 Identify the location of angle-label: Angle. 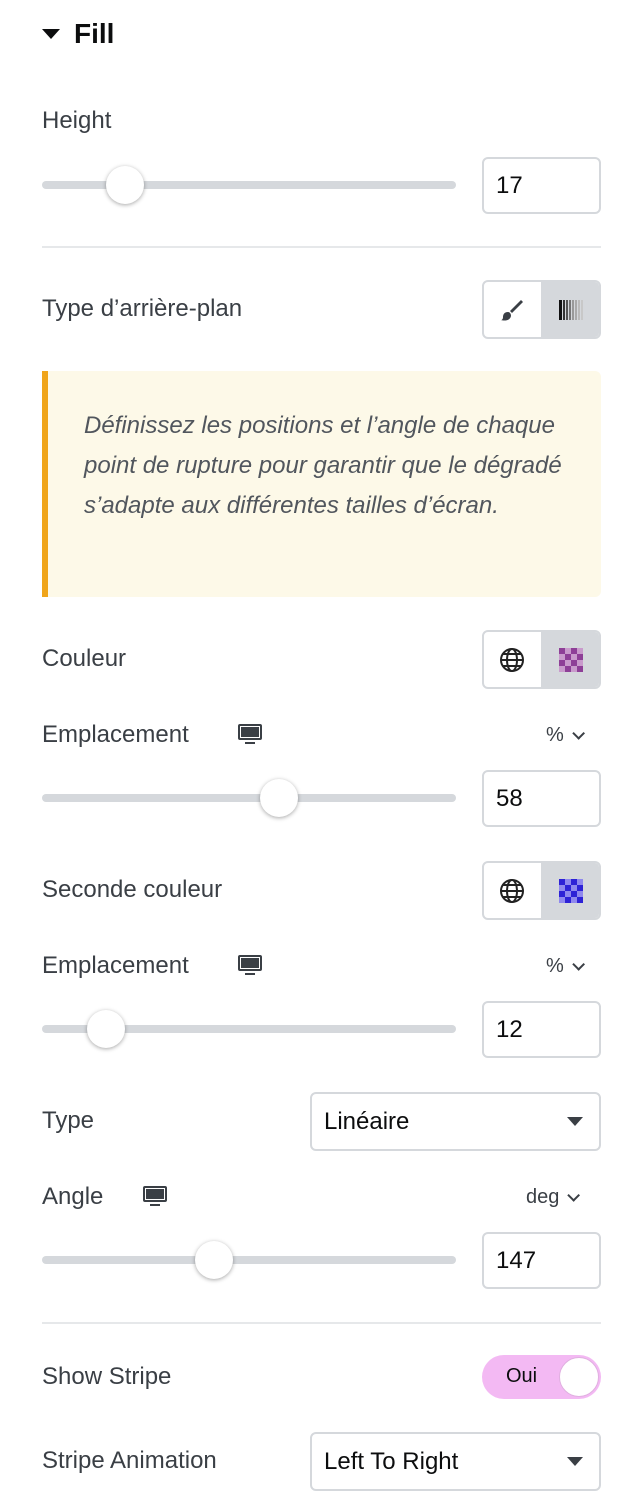
(73, 1196).